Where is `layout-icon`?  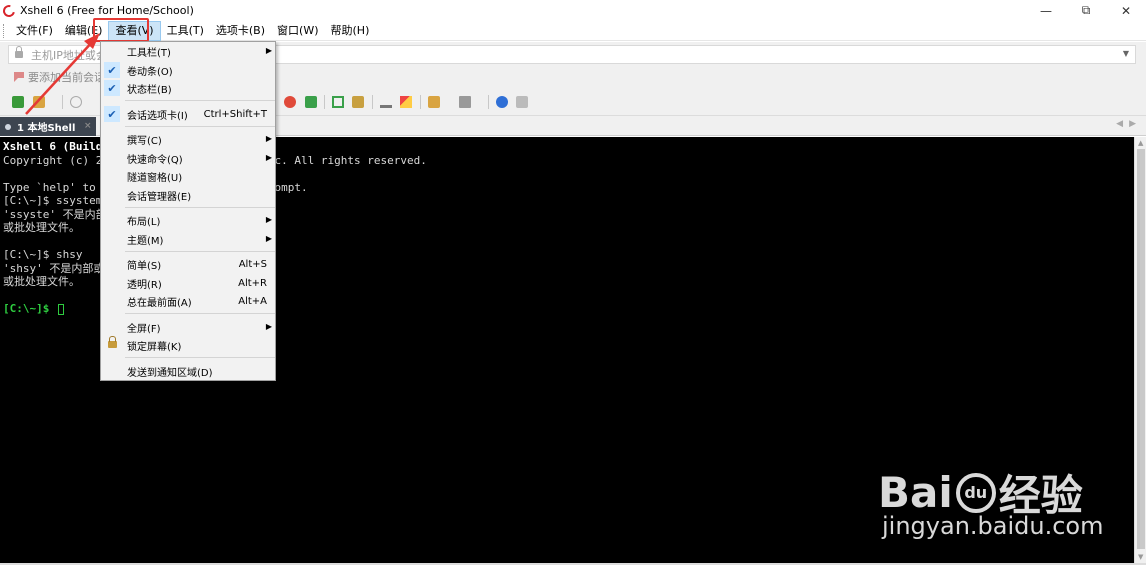
layout-icon is located at coordinates (465, 102).